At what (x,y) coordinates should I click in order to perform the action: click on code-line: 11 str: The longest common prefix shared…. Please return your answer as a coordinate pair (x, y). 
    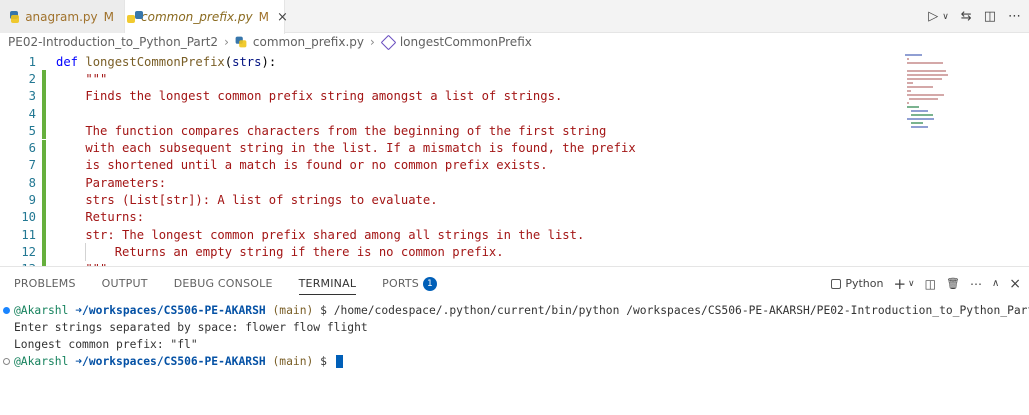
    Looking at the image, I should click on (450, 235).